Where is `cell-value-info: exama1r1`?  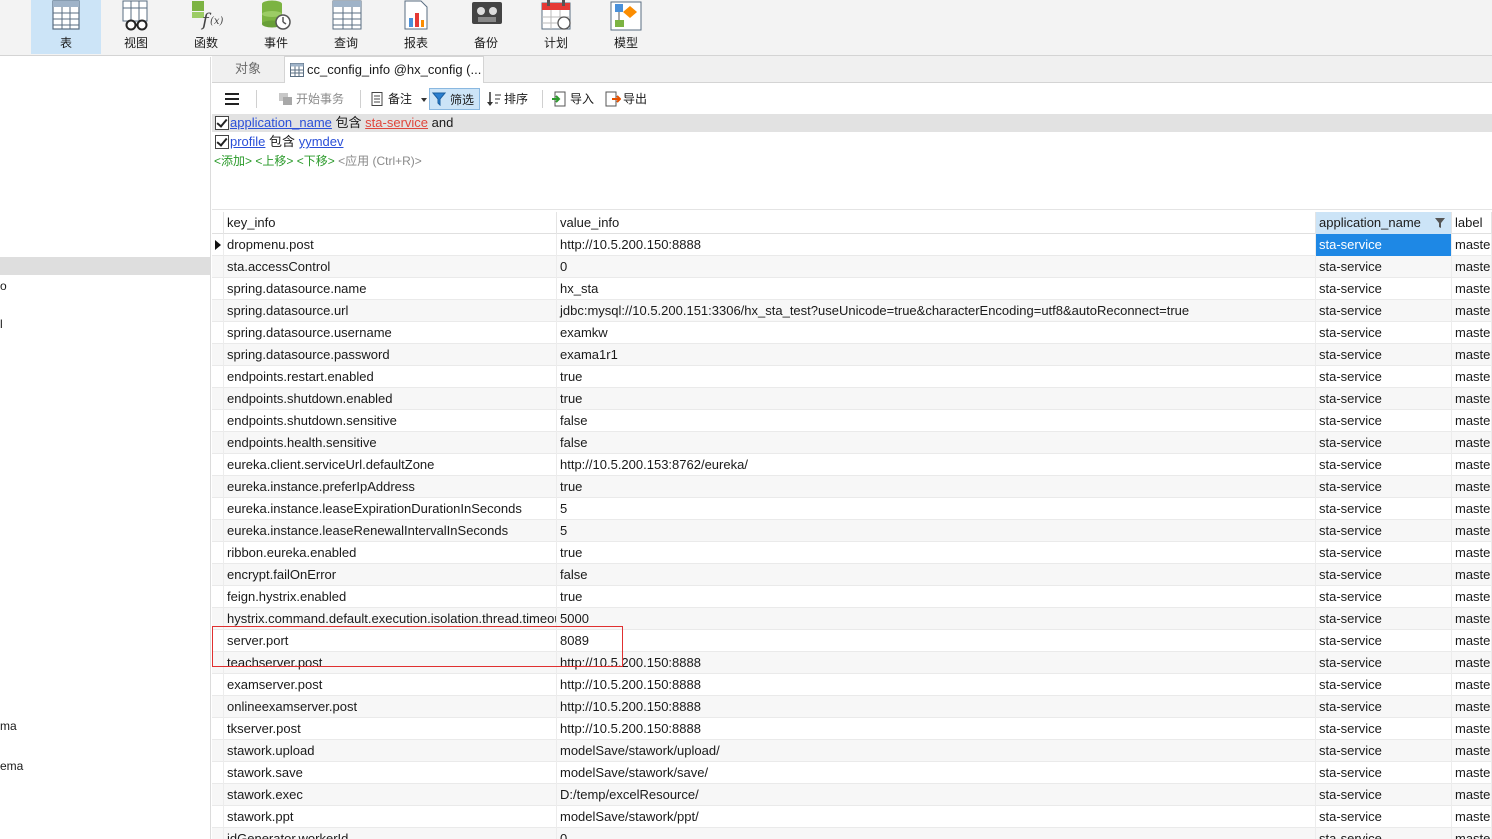
cell-value-info: exama1r1 is located at coordinates (936, 355).